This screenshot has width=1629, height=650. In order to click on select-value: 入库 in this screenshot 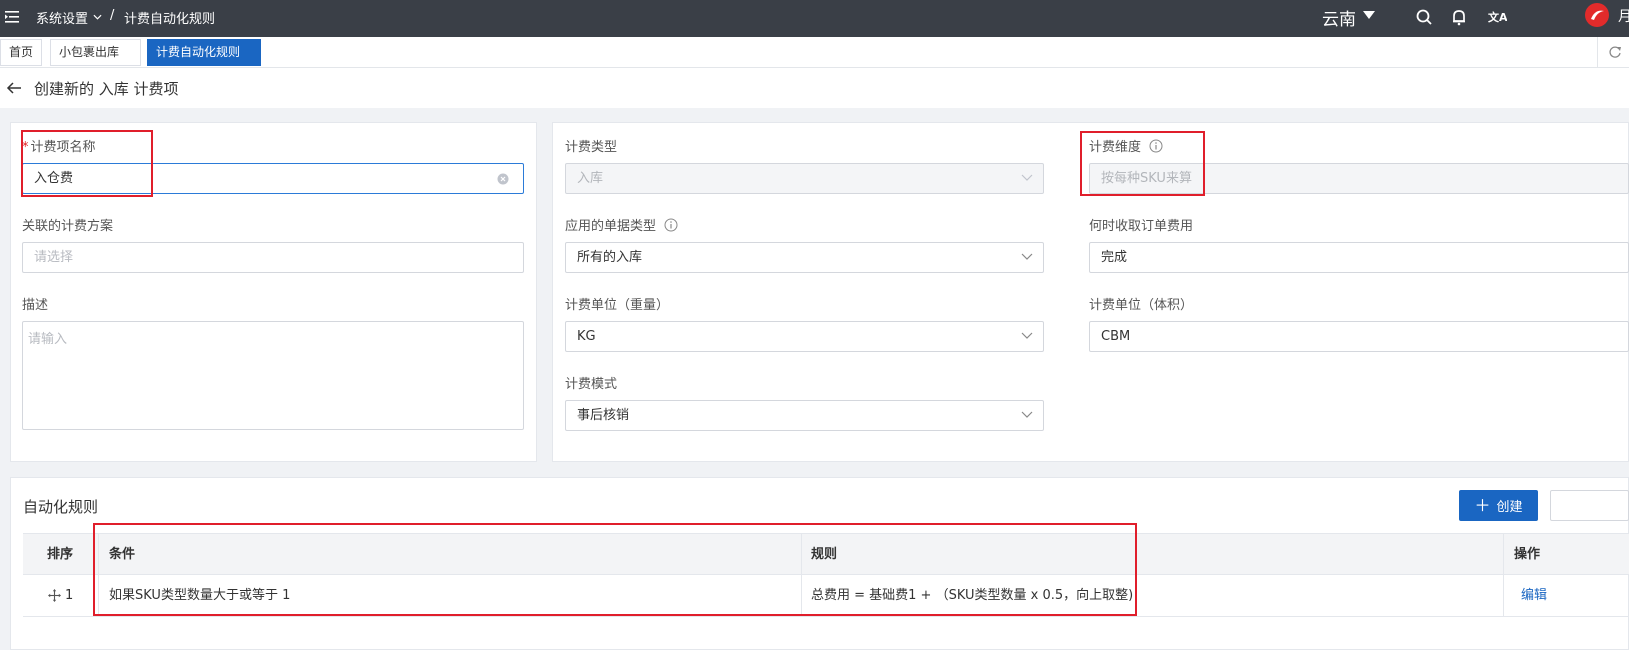, I will do `click(590, 178)`.